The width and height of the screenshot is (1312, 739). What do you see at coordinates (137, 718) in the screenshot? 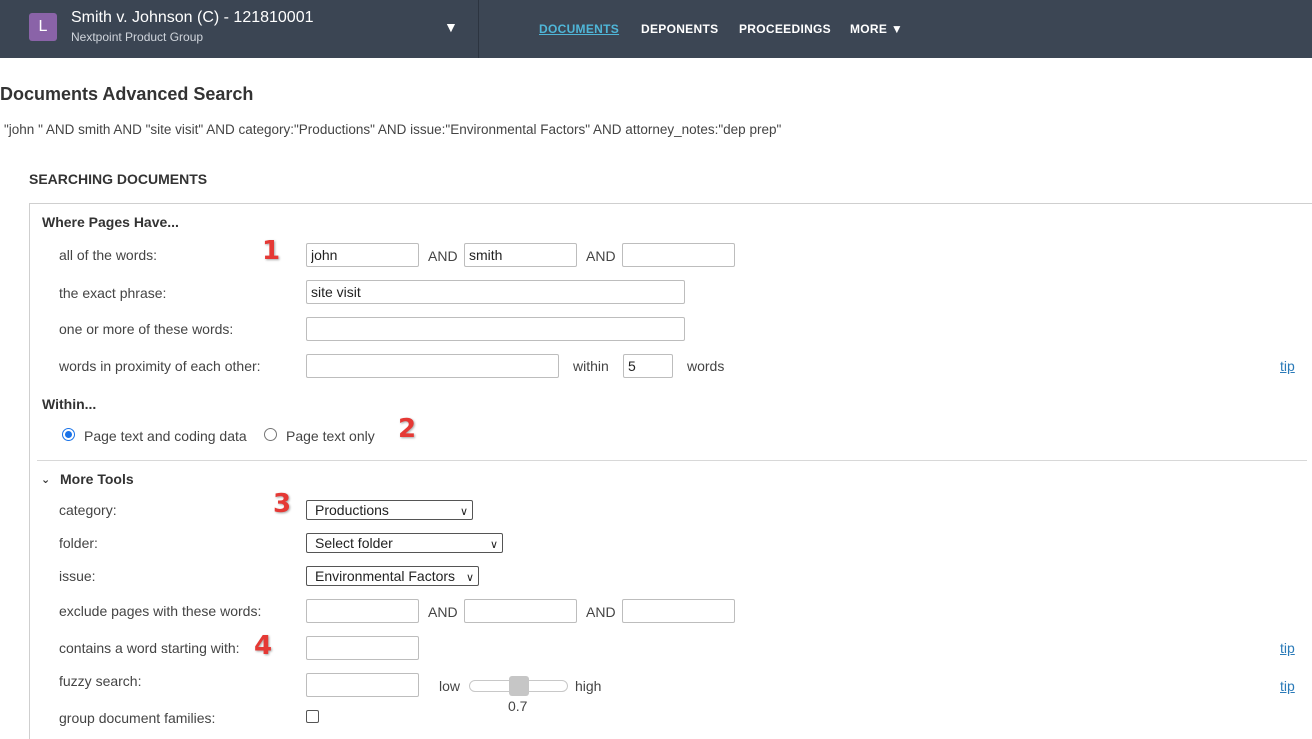
I see `group-families-label: group document families:` at bounding box center [137, 718].